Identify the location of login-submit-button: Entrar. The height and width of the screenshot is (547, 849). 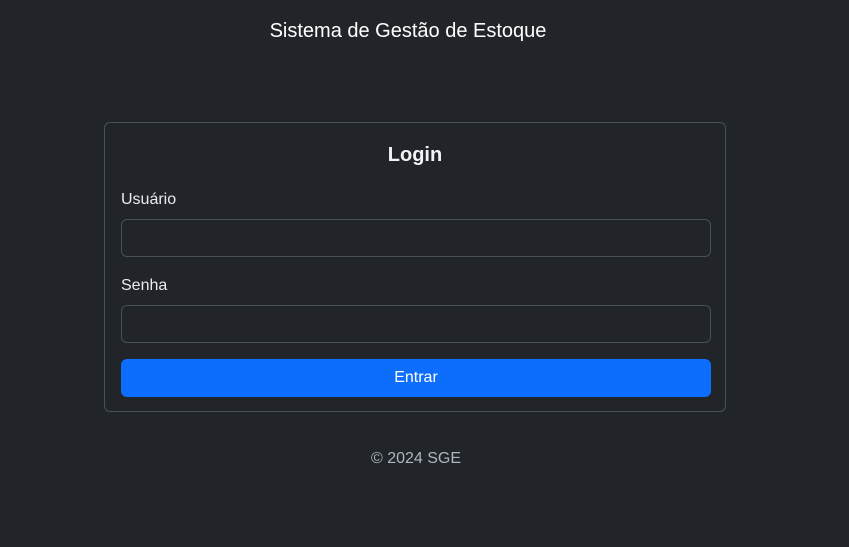
(416, 378).